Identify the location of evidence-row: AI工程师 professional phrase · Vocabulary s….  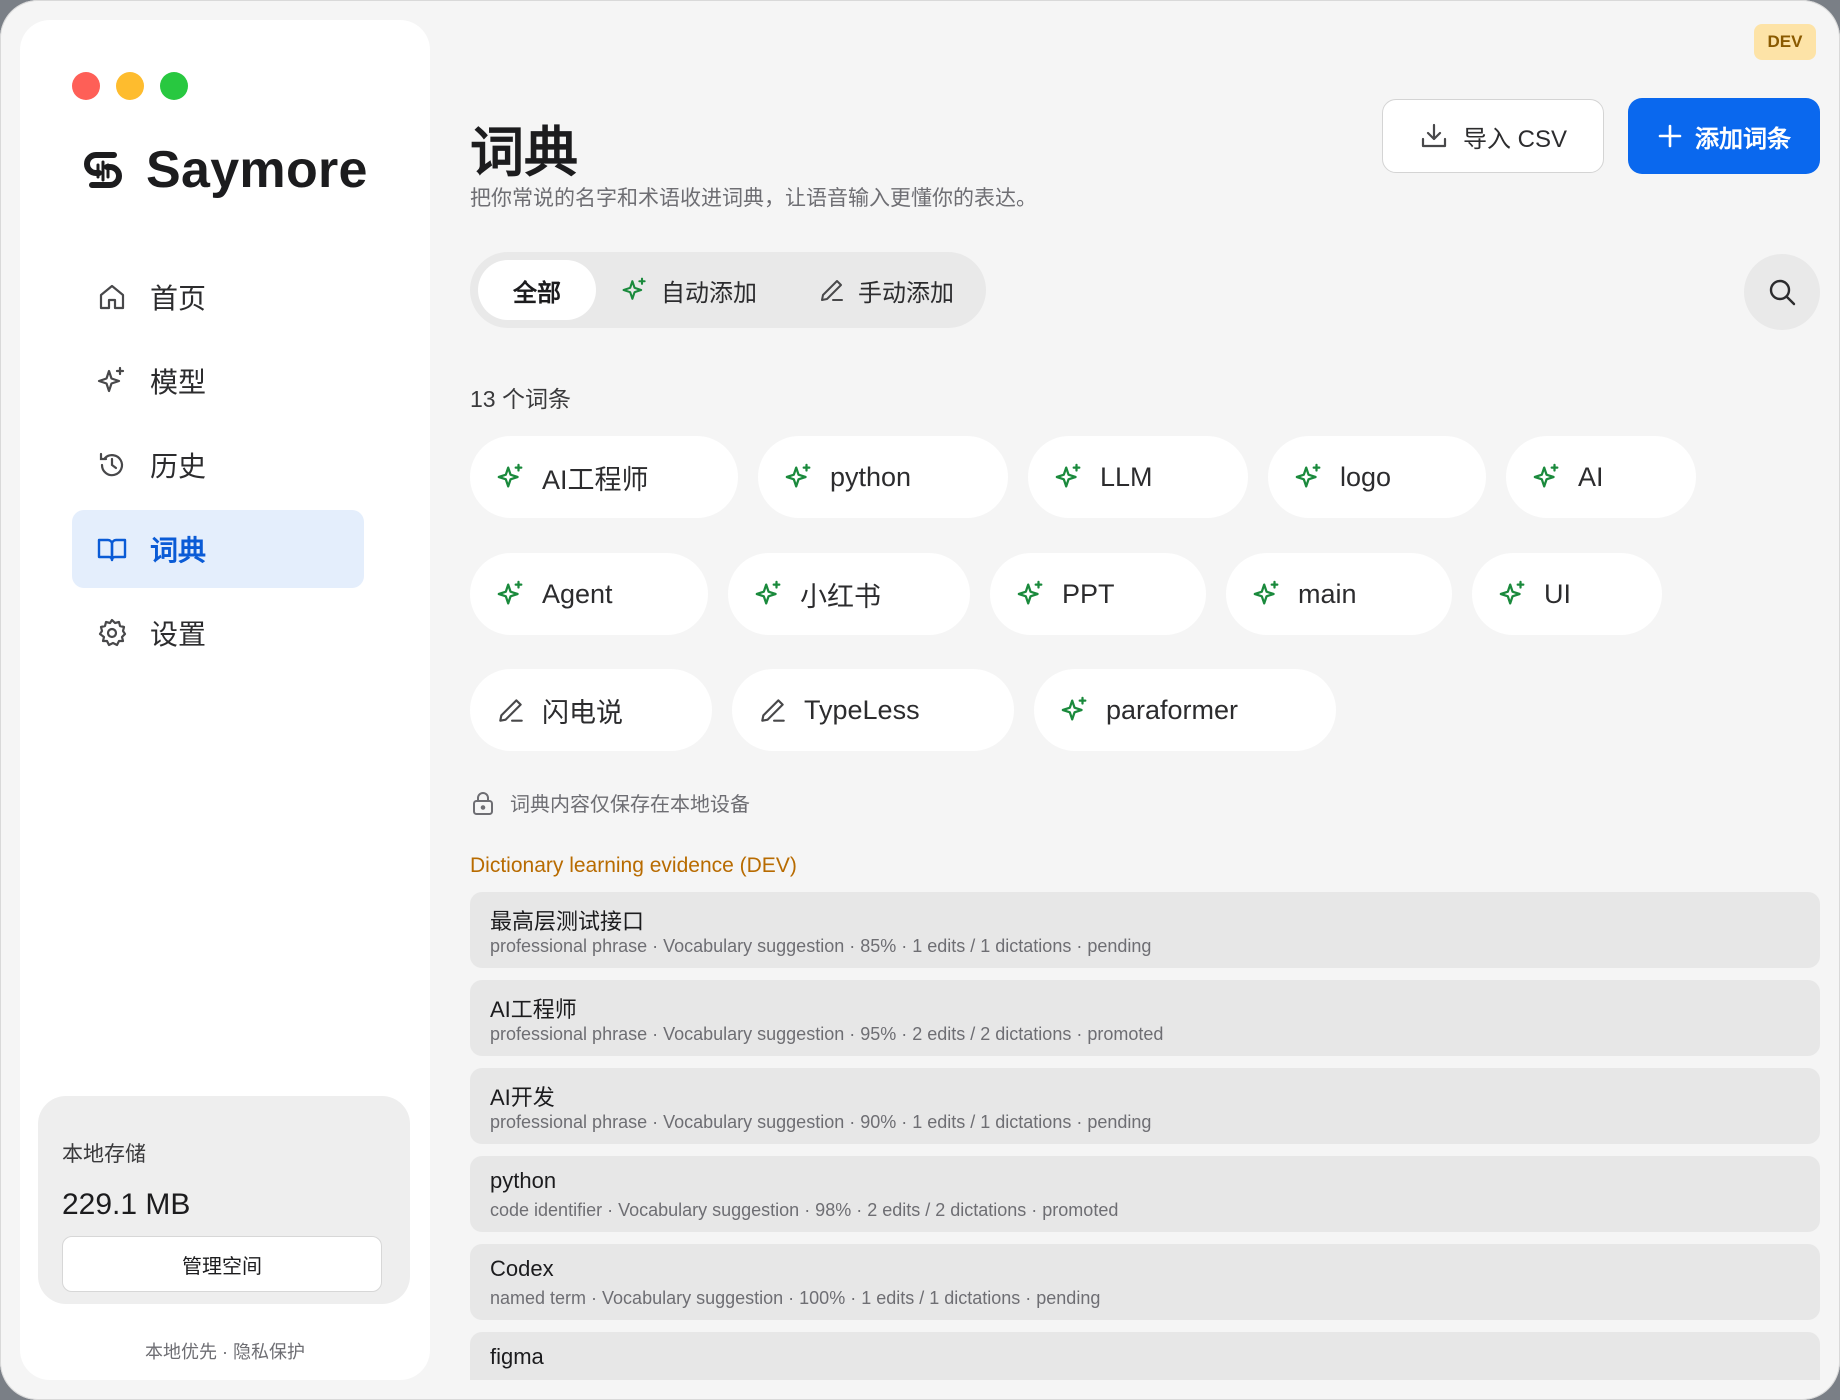
(1145, 1018).